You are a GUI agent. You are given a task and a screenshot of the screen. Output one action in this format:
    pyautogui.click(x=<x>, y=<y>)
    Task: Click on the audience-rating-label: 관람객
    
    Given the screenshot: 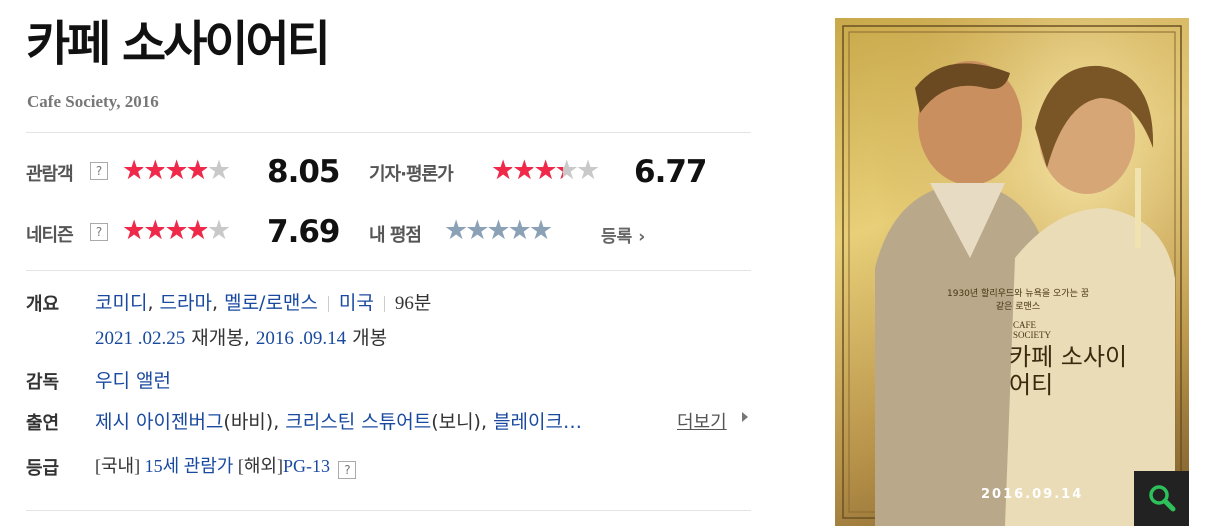 What is the action you would take?
    pyautogui.click(x=50, y=174)
    